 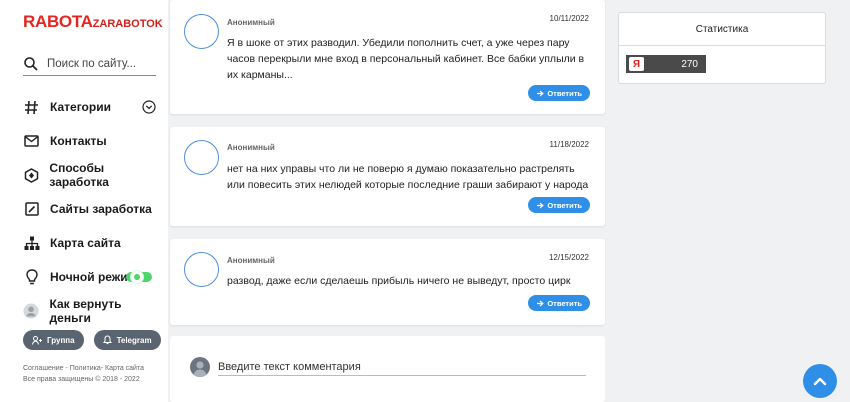 What do you see at coordinates (722, 48) in the screenshot?
I see `stats-widget: Статистика Я 270` at bounding box center [722, 48].